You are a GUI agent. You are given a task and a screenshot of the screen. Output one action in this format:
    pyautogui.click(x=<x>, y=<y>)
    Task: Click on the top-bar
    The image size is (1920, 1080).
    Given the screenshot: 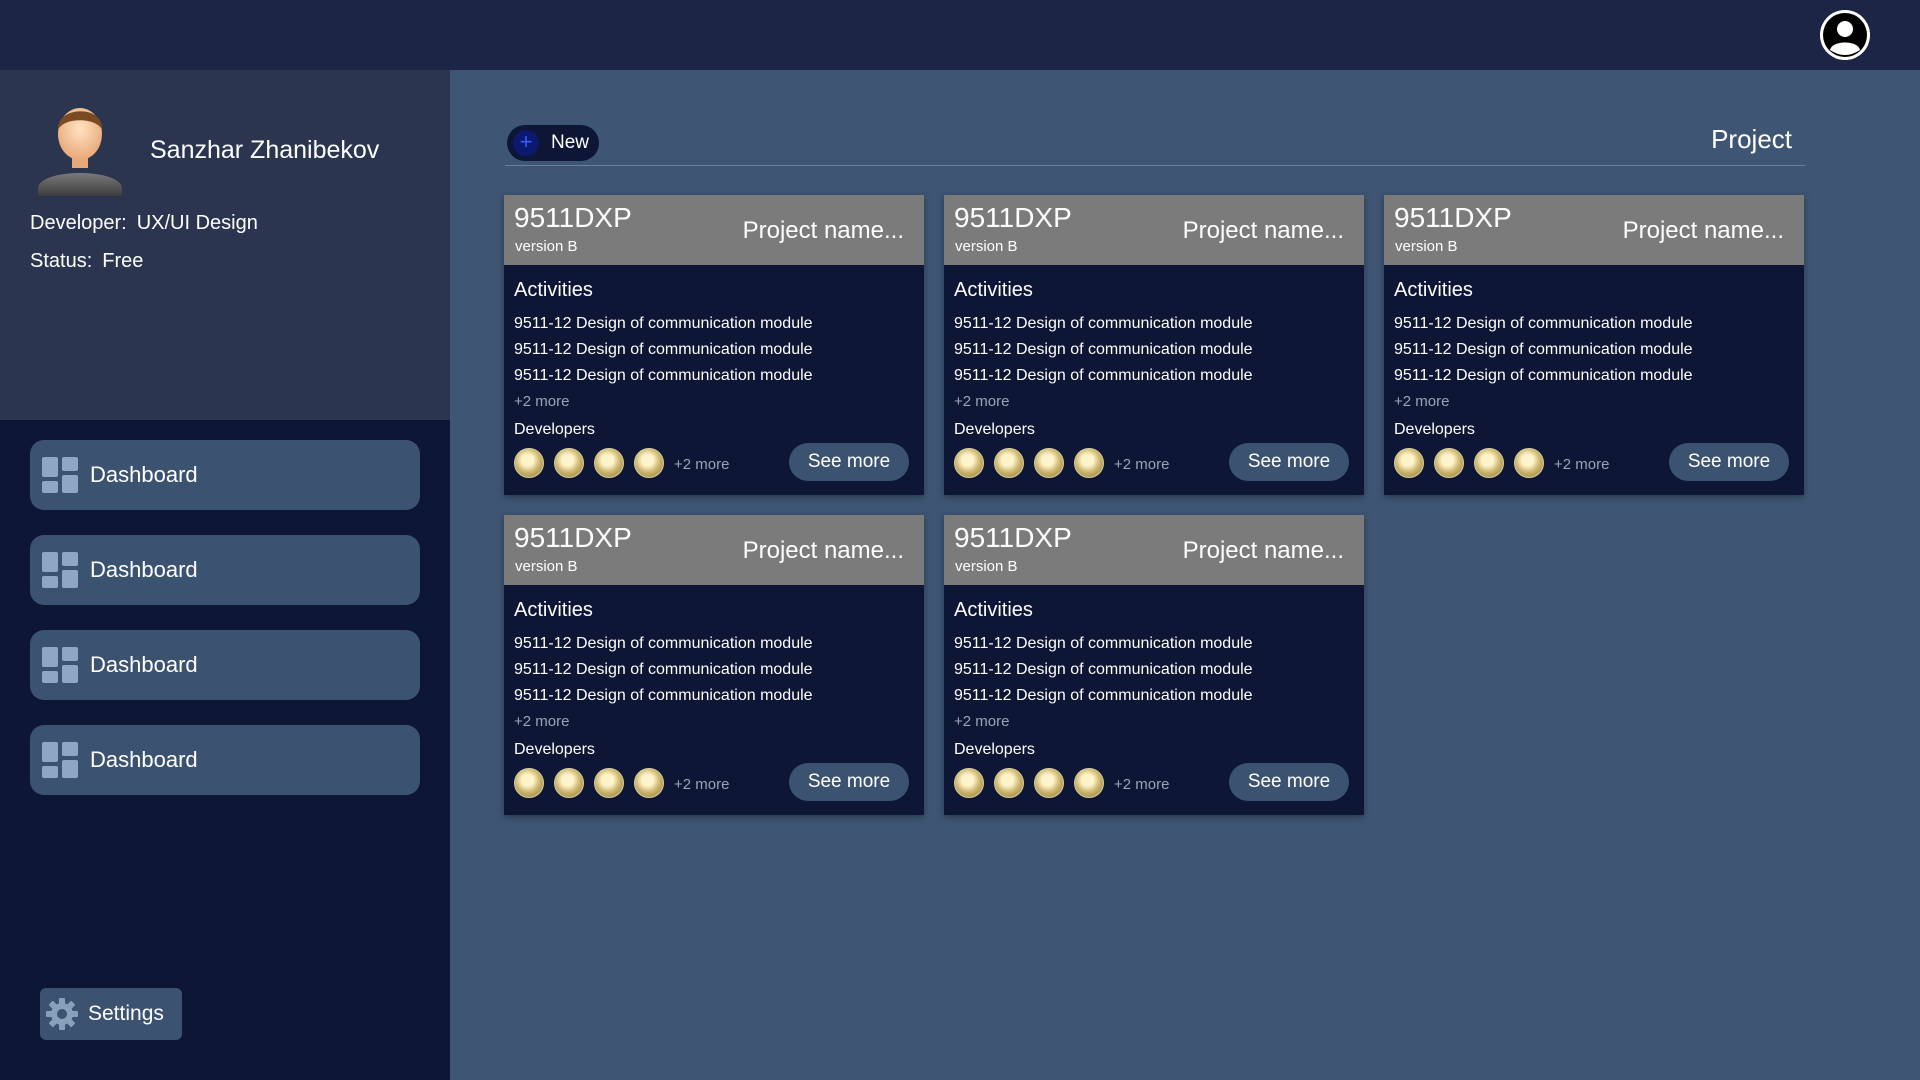 What is the action you would take?
    pyautogui.click(x=960, y=35)
    